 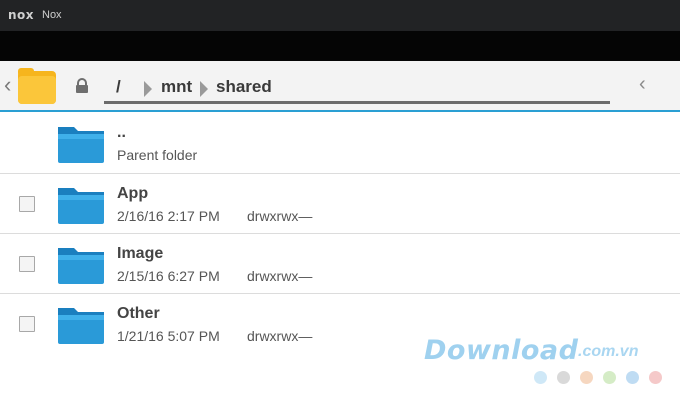 What do you see at coordinates (357, 90) in the screenshot?
I see `breadcrumb: / mnt shared` at bounding box center [357, 90].